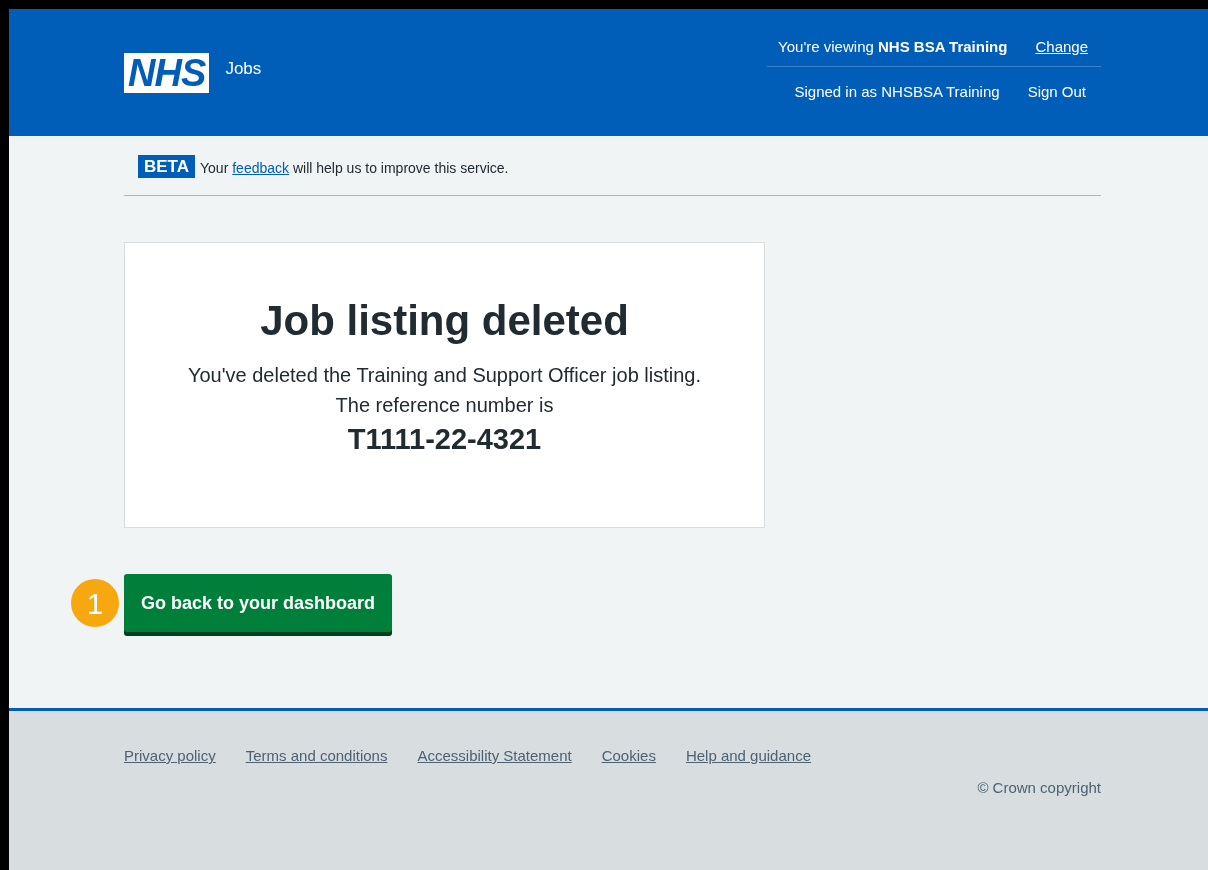 This screenshot has height=870, width=1208. What do you see at coordinates (1056, 92) in the screenshot?
I see `sign-out-link: Sign Out` at bounding box center [1056, 92].